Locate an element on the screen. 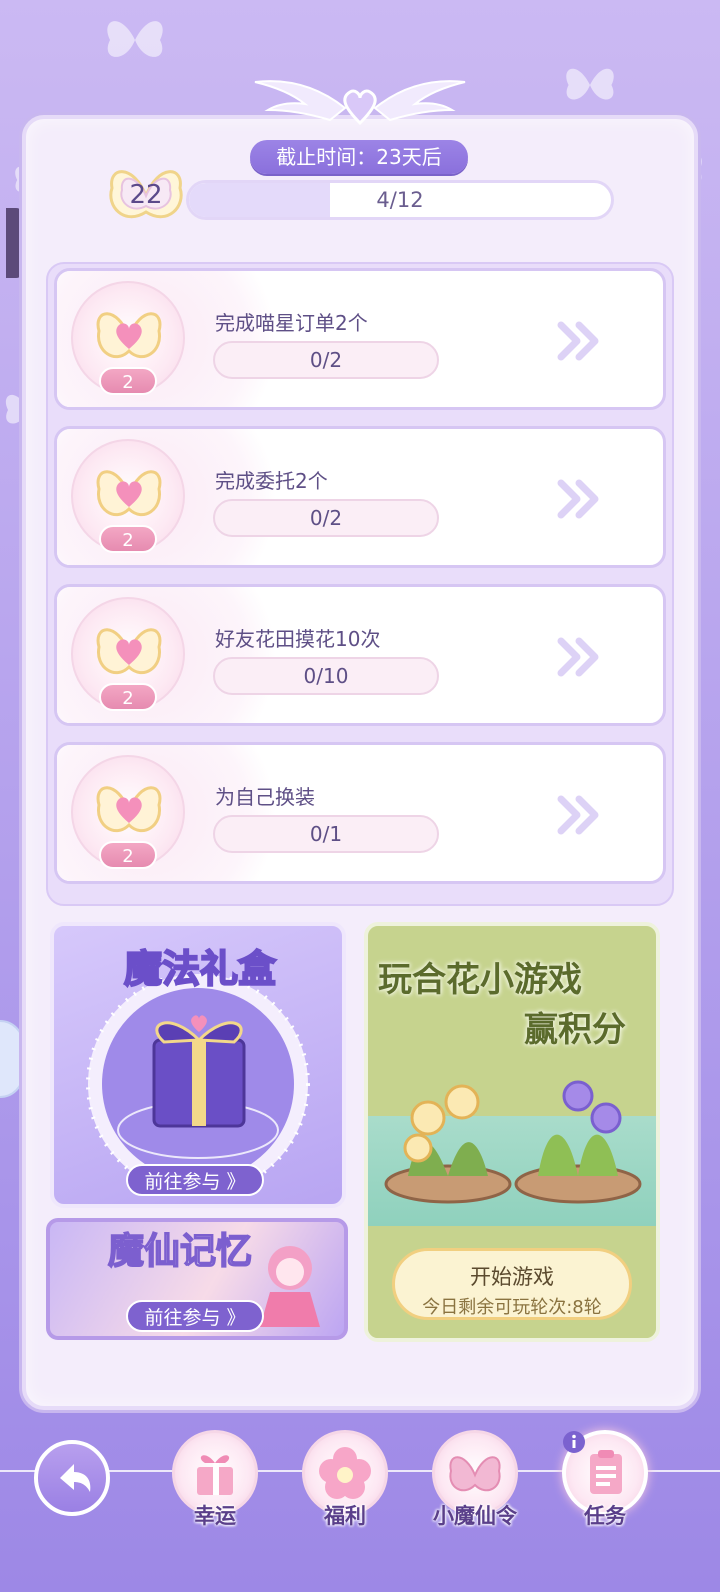 This screenshot has height=1592, width=720. flower-pots-icon is located at coordinates (513, 1142).